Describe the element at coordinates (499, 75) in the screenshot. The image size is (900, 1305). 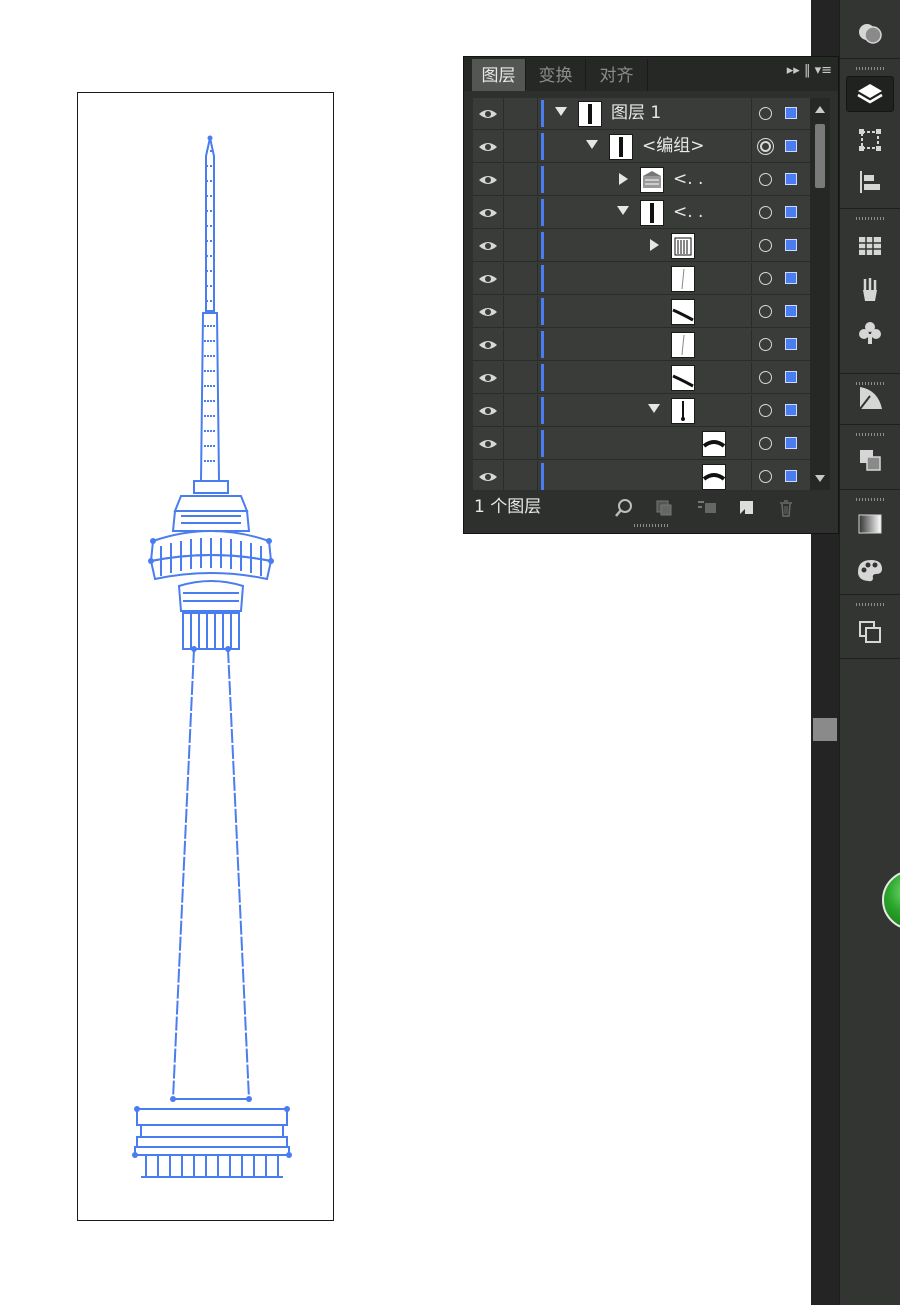
I see `tab-layers: 图层` at that location.